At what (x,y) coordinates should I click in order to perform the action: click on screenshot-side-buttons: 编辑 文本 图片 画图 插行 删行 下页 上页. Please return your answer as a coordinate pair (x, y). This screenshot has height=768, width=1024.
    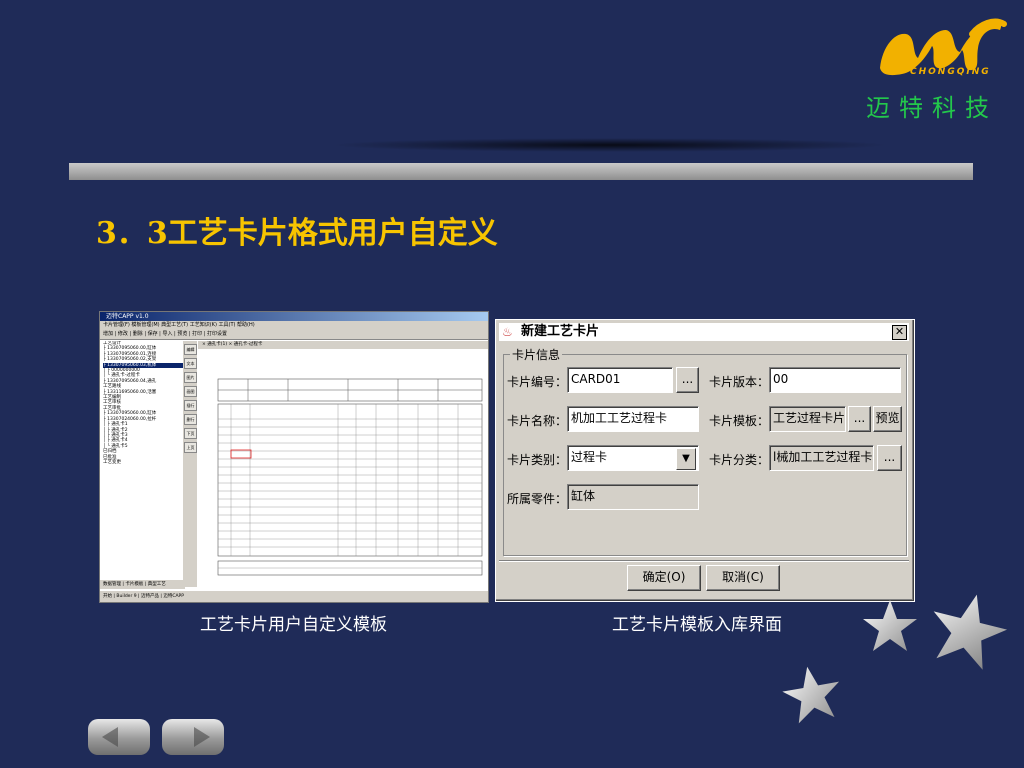
    Looking at the image, I should click on (190, 464).